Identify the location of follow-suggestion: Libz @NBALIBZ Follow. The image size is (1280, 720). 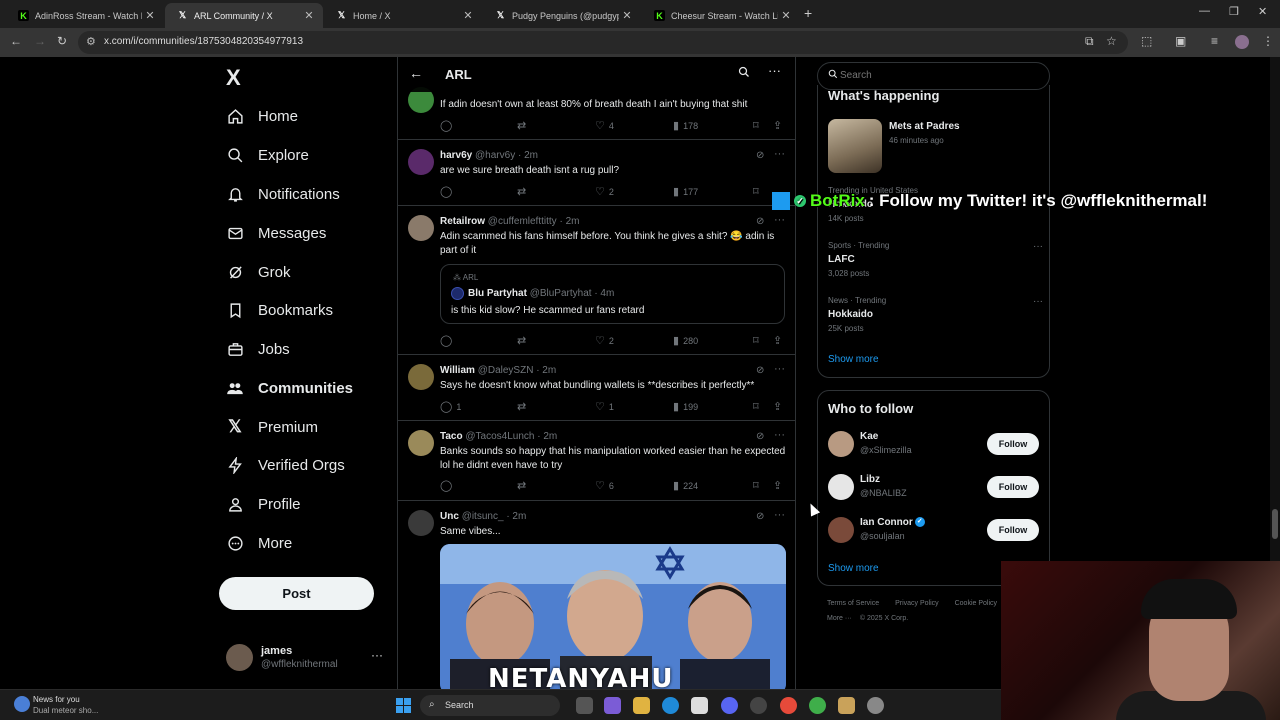
(935, 489).